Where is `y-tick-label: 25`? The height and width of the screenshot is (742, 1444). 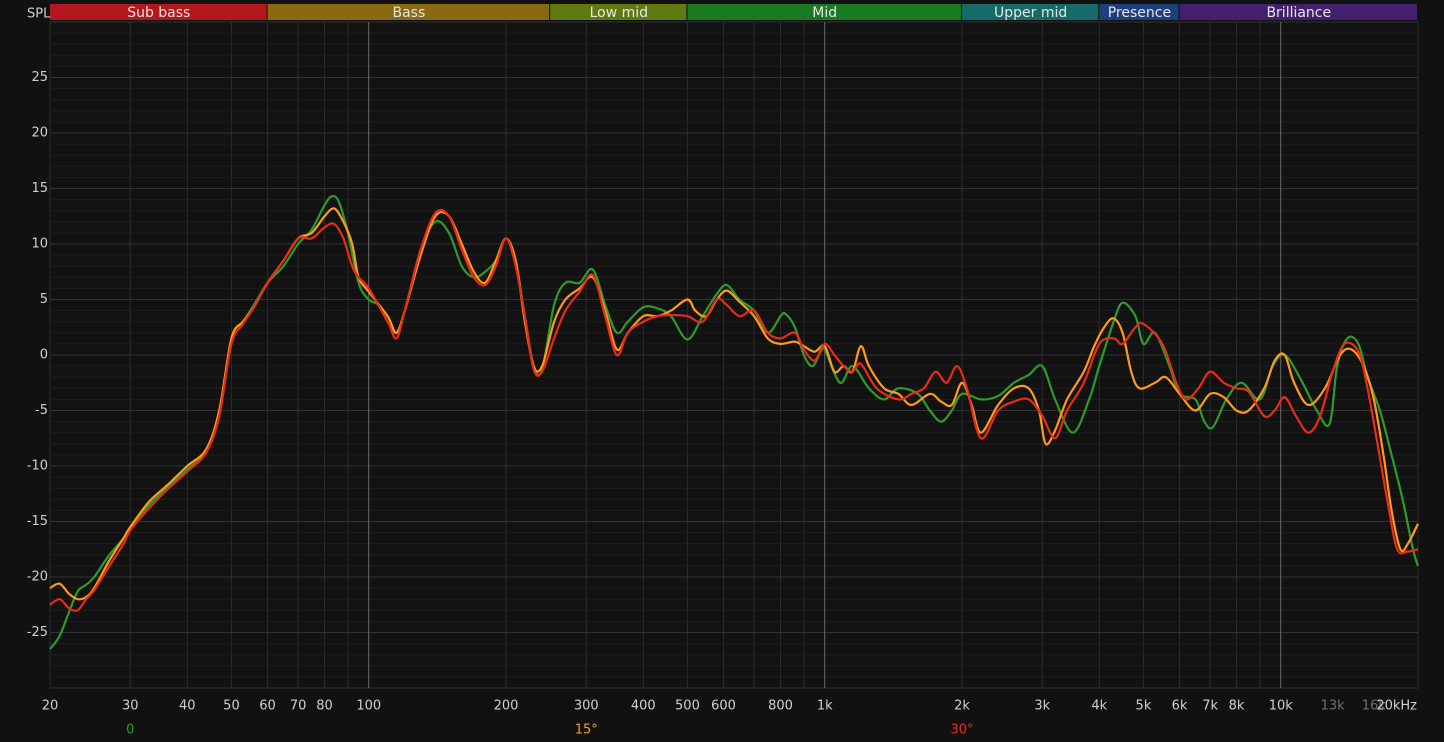
y-tick-label: 25 is located at coordinates (39, 77).